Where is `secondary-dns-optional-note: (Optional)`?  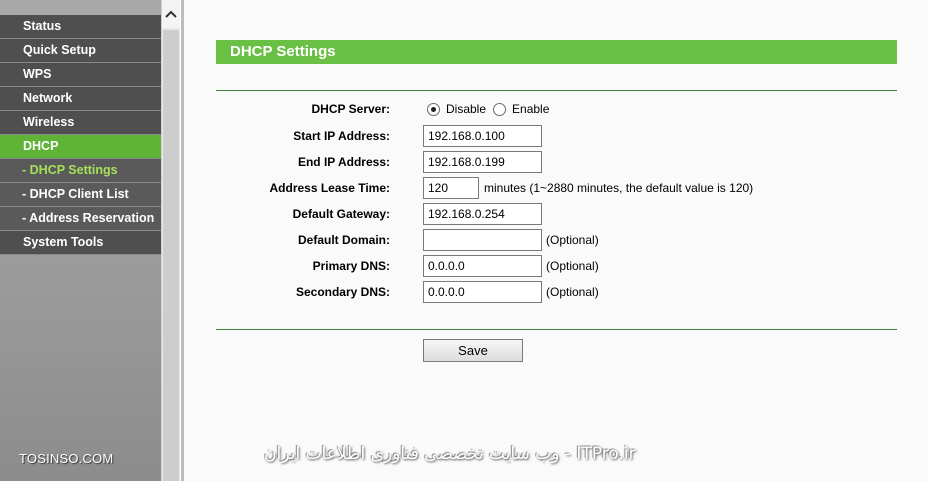 secondary-dns-optional-note: (Optional) is located at coordinates (572, 292).